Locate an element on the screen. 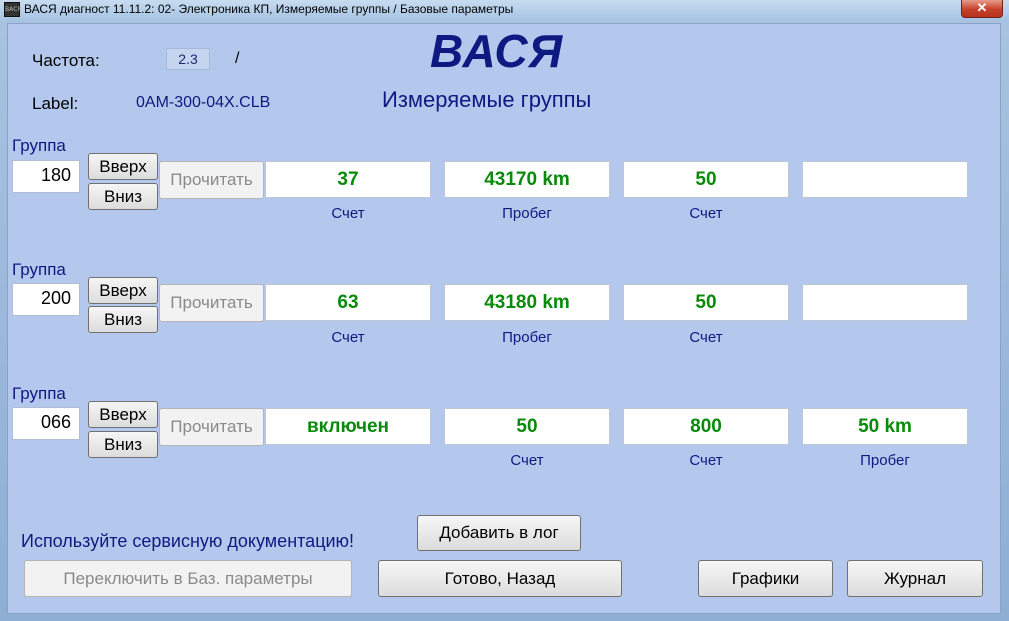 The width and height of the screenshot is (1009, 621). field-value: 43170 km is located at coordinates (527, 179).